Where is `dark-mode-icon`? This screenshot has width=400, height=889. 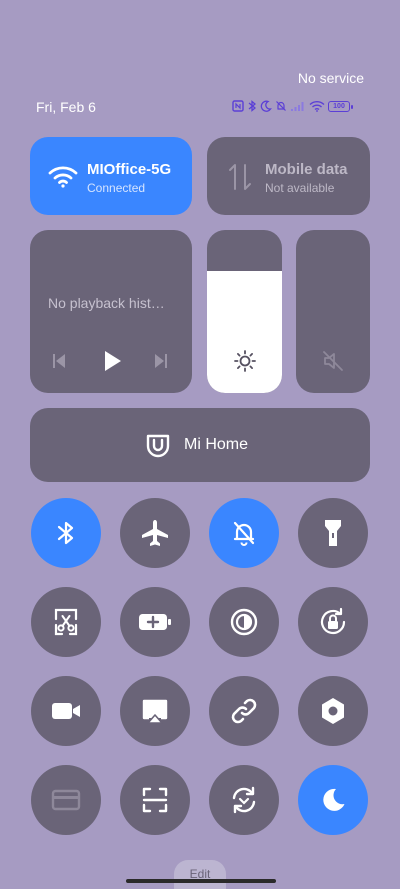
dark-mode-icon is located at coordinates (334, 799).